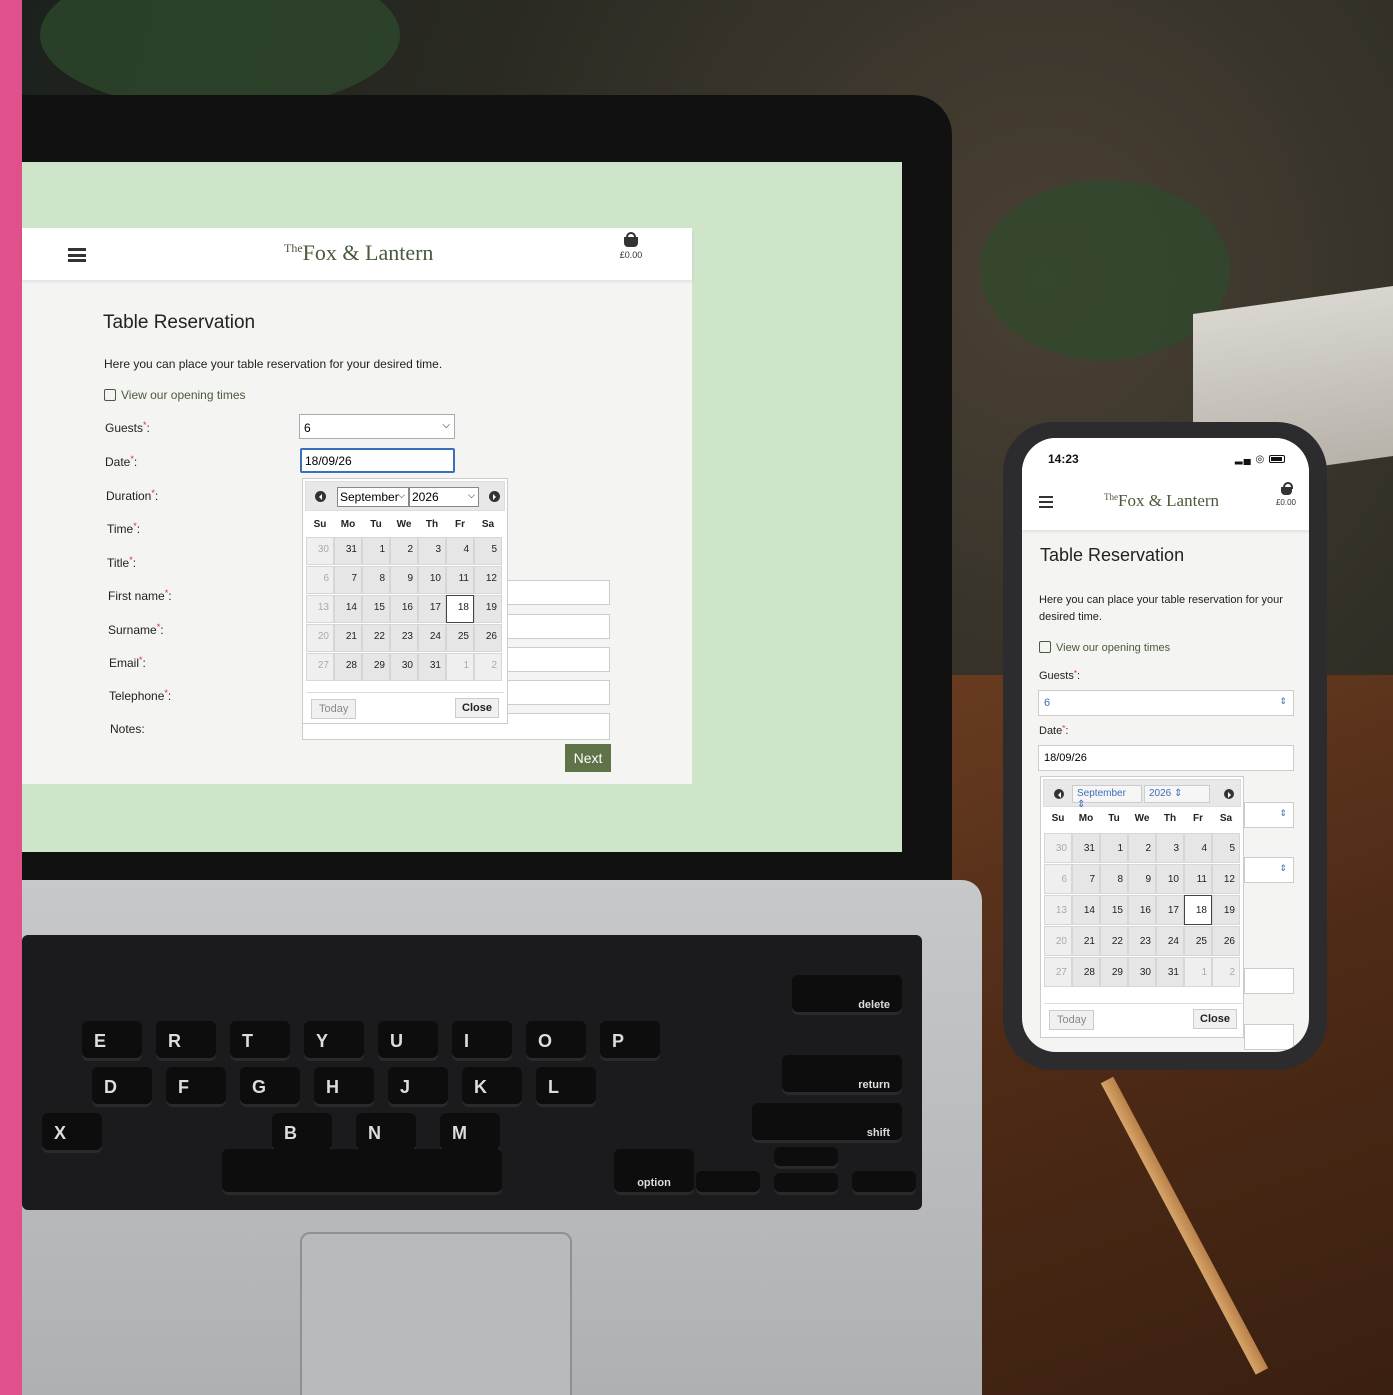 The height and width of the screenshot is (1395, 1393). Describe the element at coordinates (1058, 941) in the screenshot. I see `calendar-day: 20` at that location.